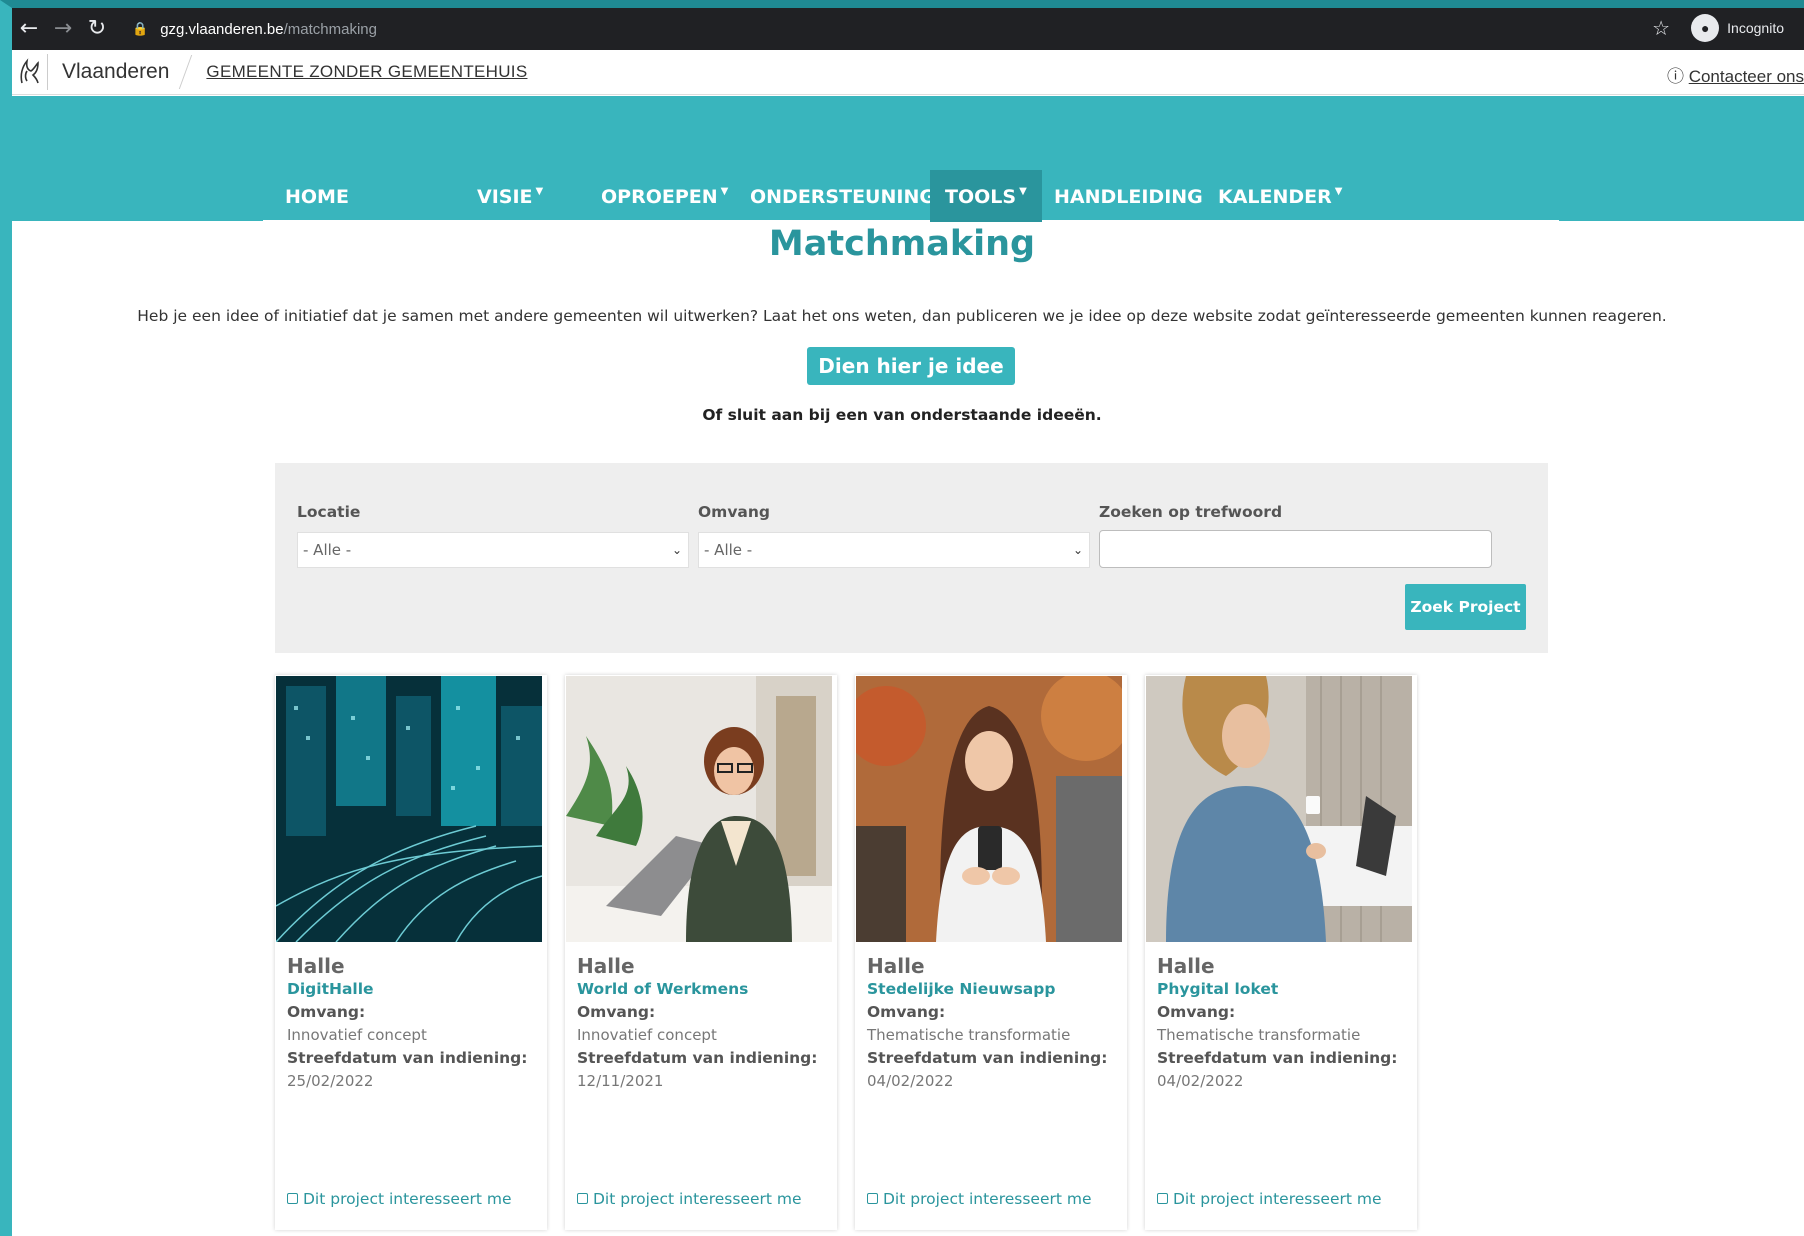 The image size is (1804, 1236). What do you see at coordinates (911, 381) in the screenshot?
I see `submit-idea-button: Dien hier je idee in` at bounding box center [911, 381].